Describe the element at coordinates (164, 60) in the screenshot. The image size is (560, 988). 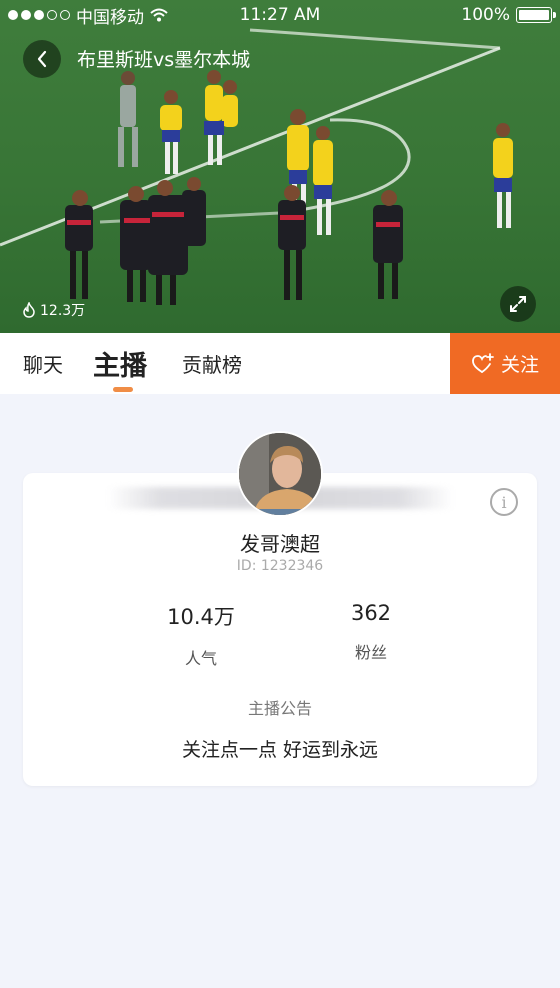
I see `video-title: 布里斯班vs墨尔本城` at that location.